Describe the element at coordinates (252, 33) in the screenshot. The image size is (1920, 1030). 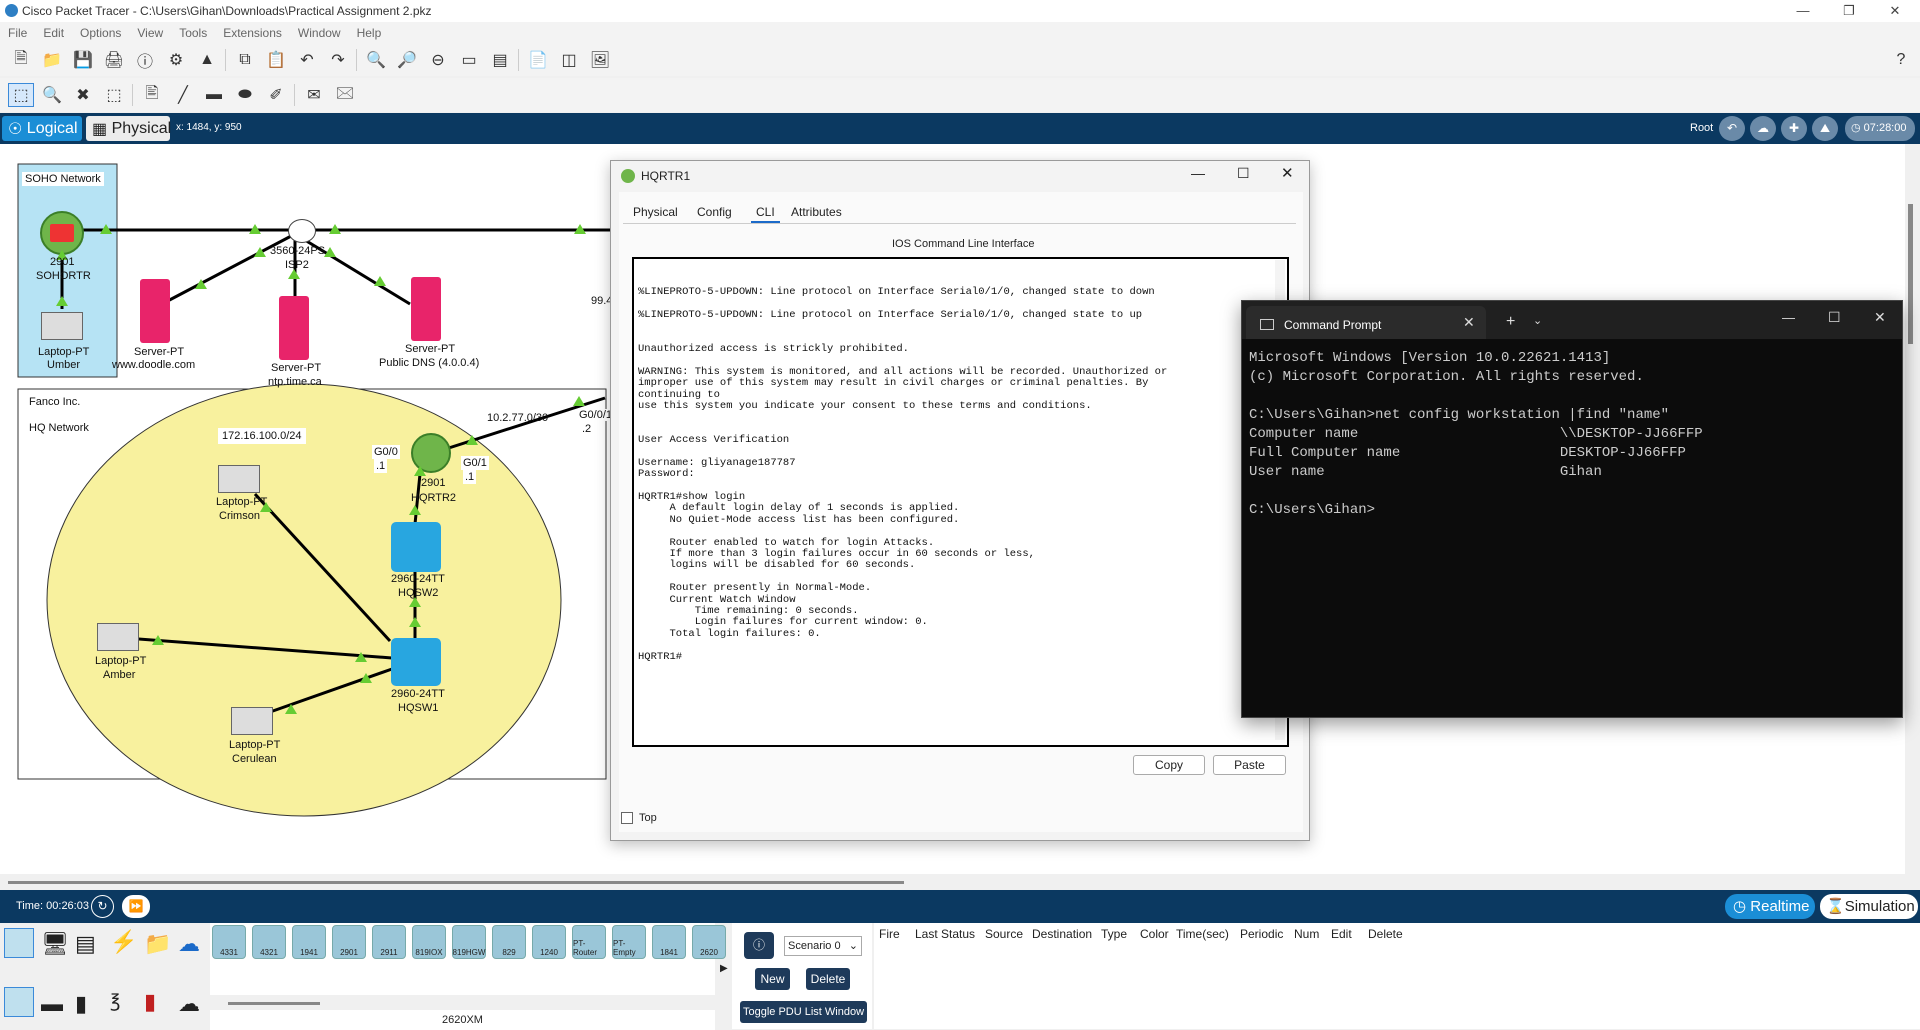
I see `menu-extensions: Extensions` at that location.